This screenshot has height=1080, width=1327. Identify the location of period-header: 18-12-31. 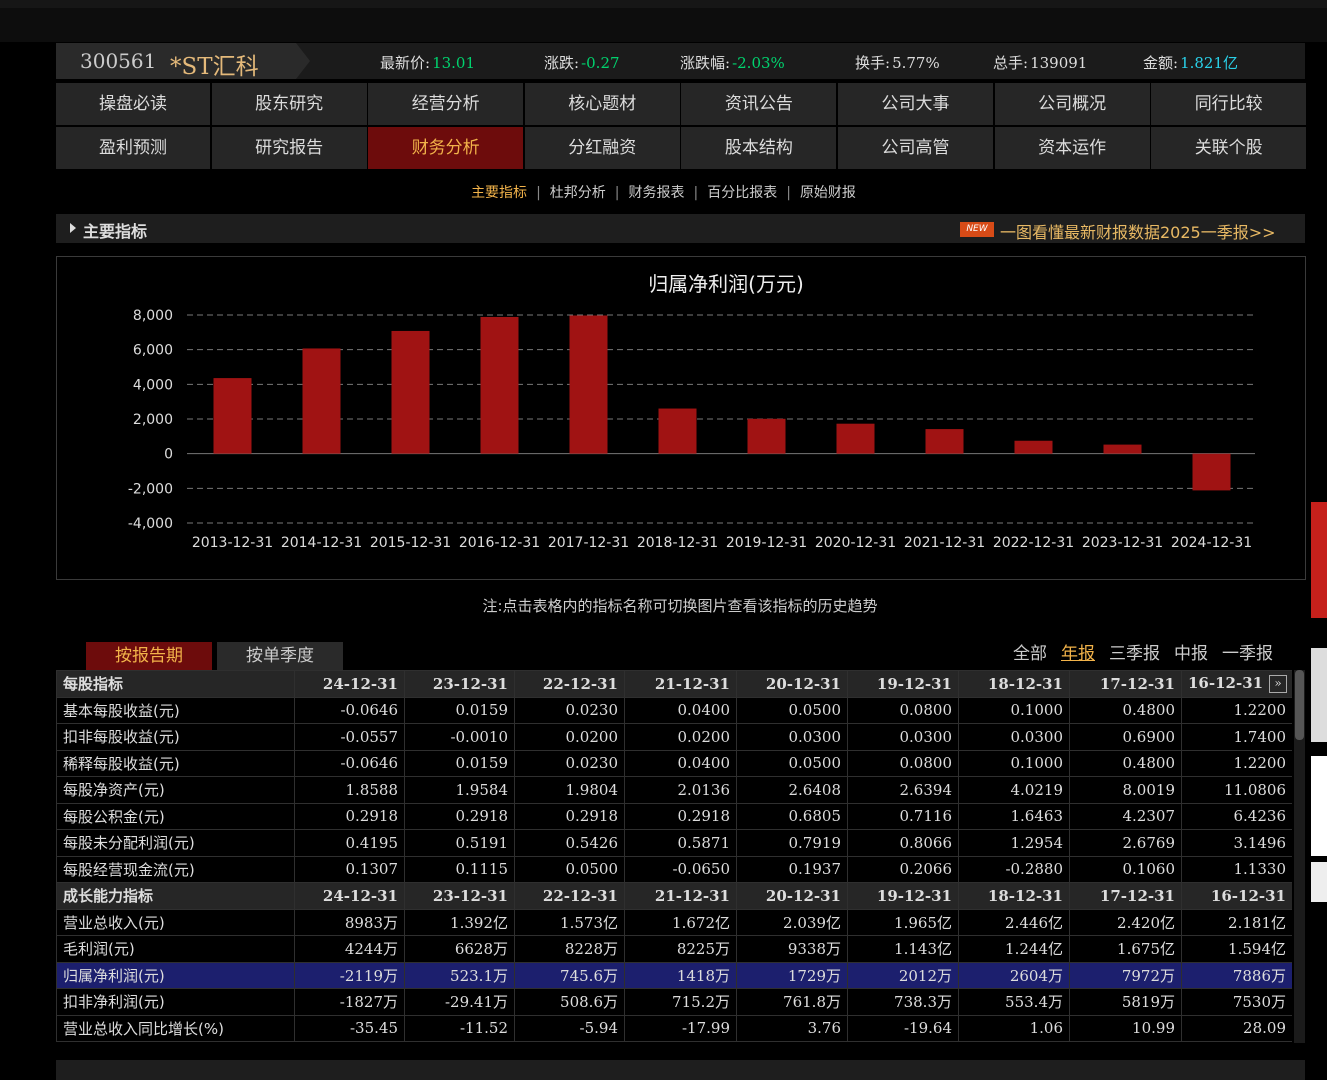
(1014, 896).